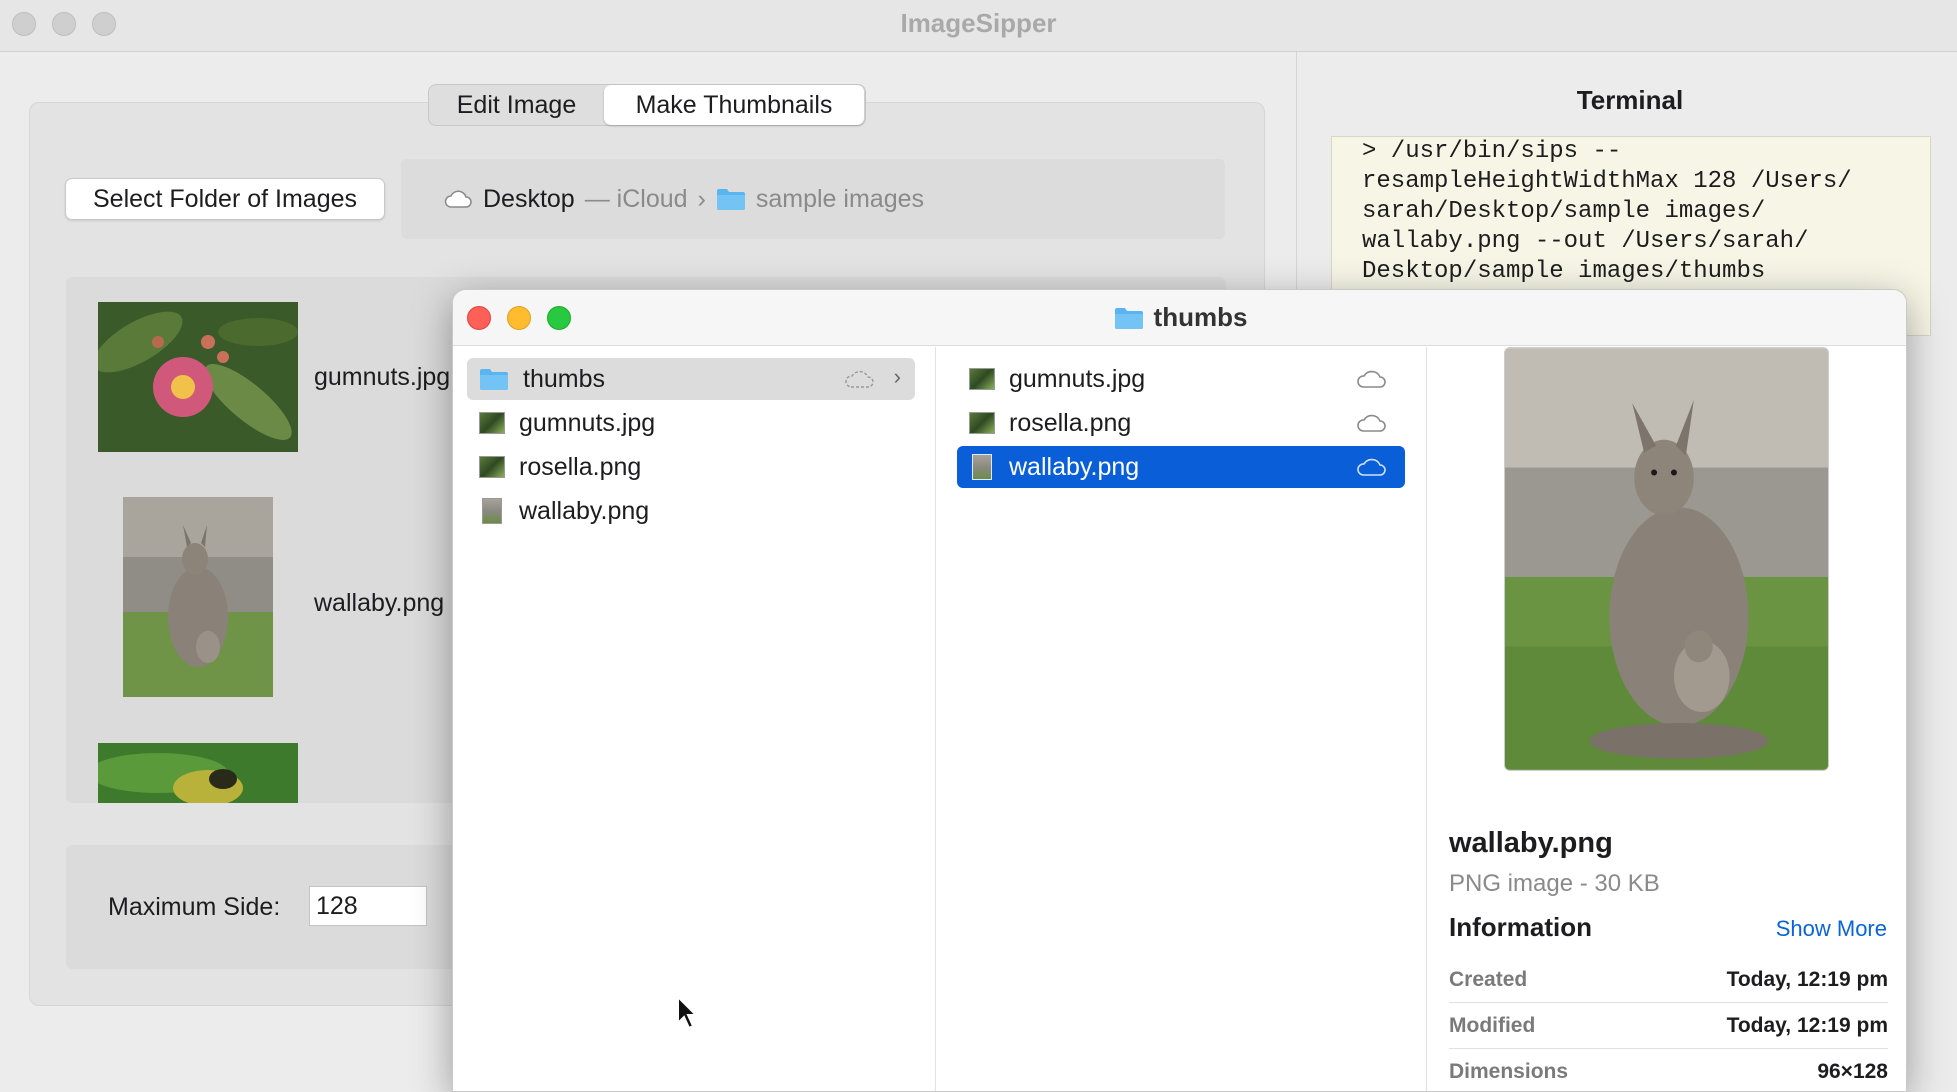 This screenshot has height=1092, width=1957. I want to click on thumbnail-label: gumnuts.jpg, so click(382, 377).